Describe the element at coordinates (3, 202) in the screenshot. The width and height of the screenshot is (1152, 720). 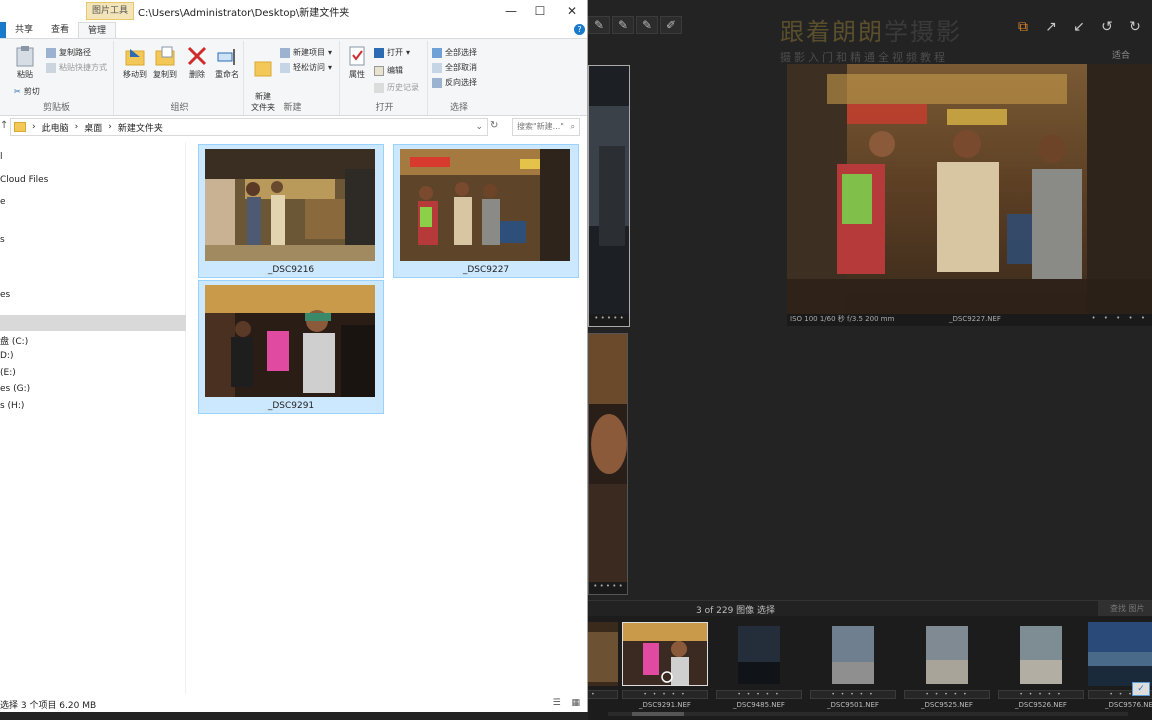
I see `nav-item: e` at that location.